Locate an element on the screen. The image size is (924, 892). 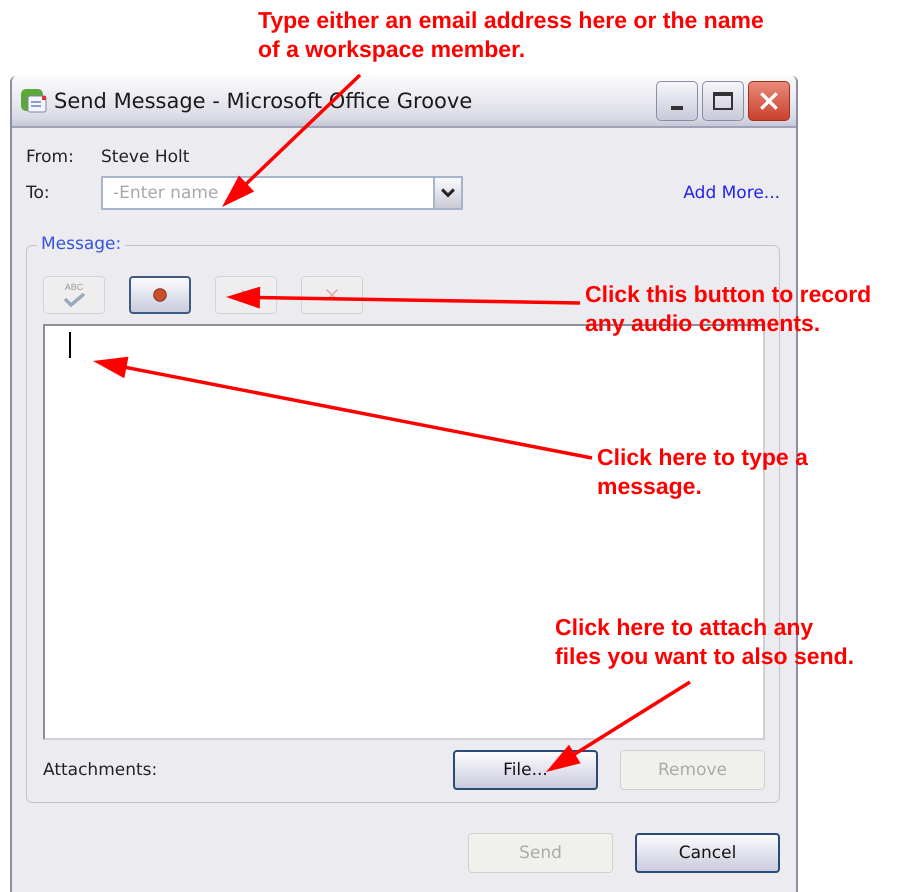
message-label: Message: is located at coordinates (81, 244).